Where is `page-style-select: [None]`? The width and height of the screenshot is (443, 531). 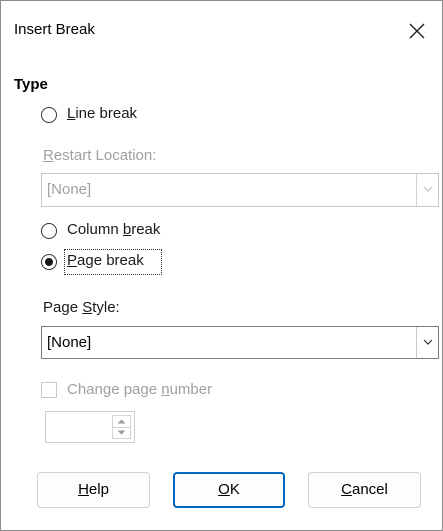 page-style-select: [None] is located at coordinates (240, 342).